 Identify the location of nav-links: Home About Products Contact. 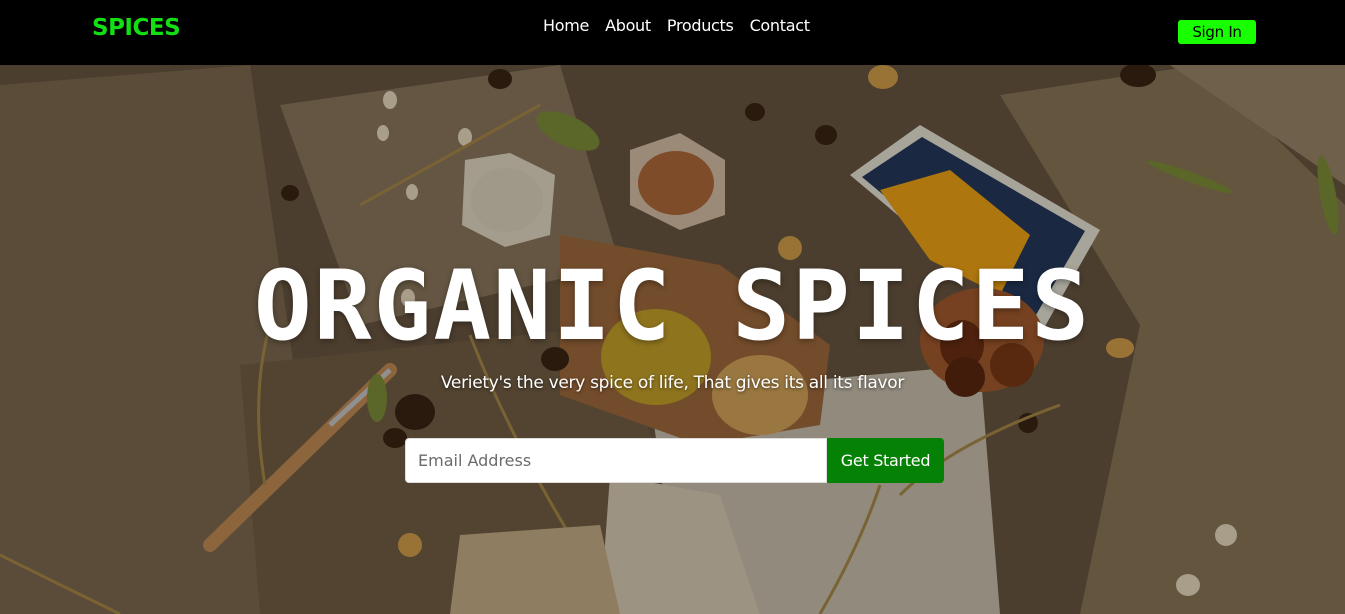
(676, 25).